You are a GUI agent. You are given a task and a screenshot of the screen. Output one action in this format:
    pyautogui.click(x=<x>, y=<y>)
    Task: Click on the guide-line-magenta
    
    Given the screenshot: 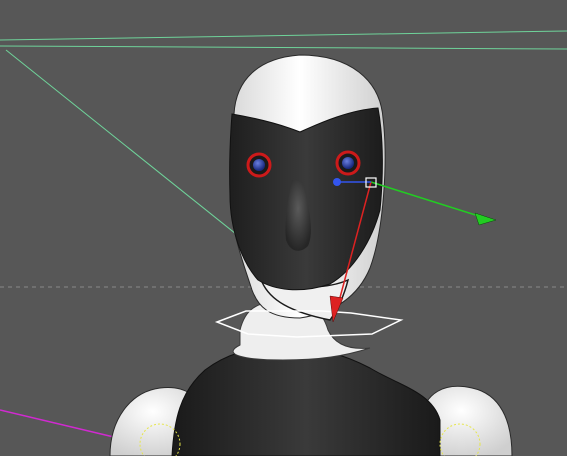 What is the action you would take?
    pyautogui.click(x=59, y=424)
    